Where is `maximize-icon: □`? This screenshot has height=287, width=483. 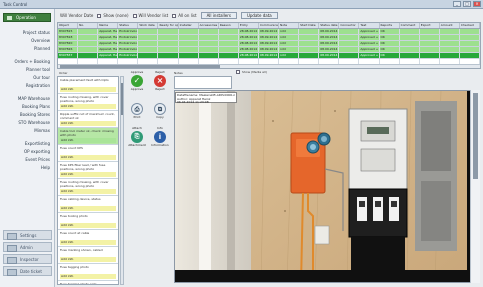 maximize-icon: □ is located at coordinates (467, 4).